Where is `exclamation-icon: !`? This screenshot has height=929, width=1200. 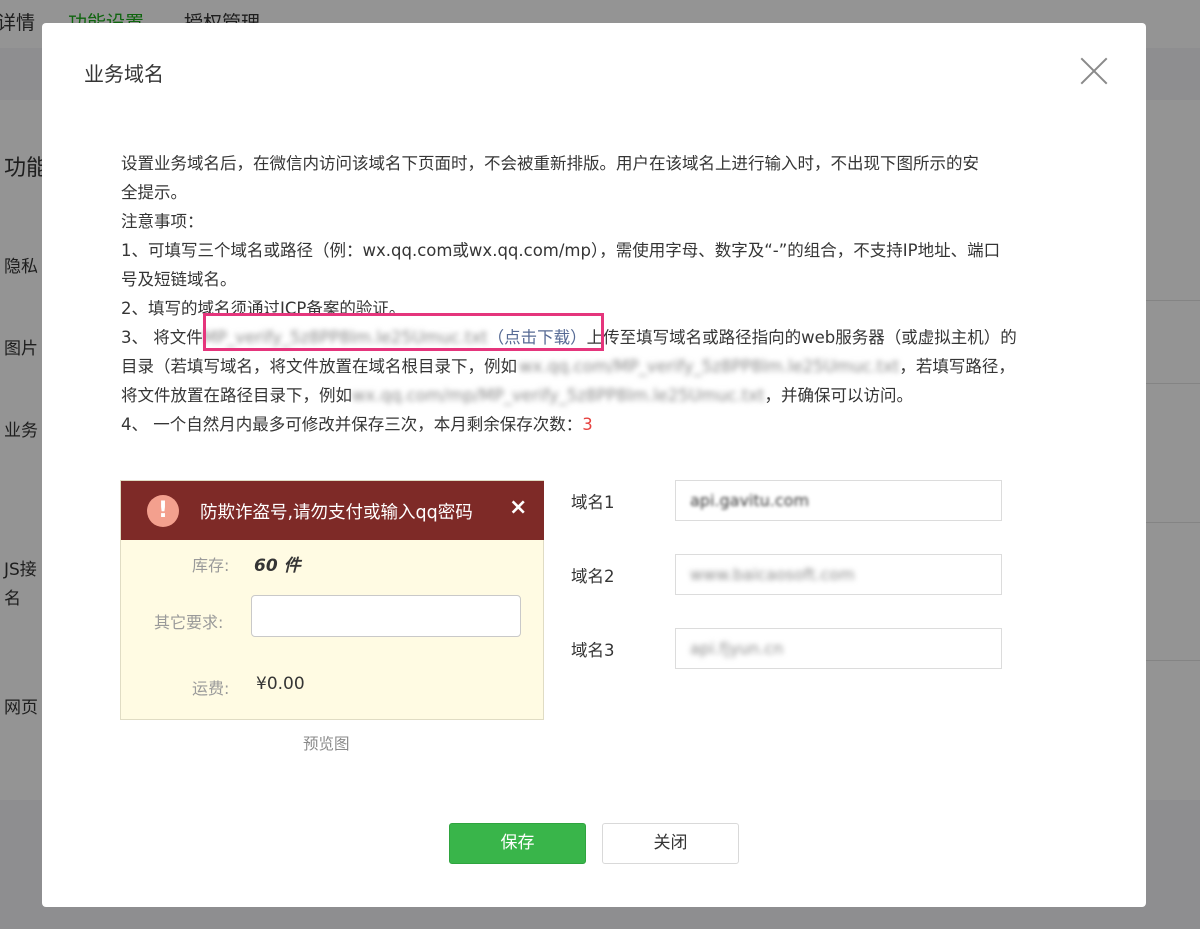
exclamation-icon: ! is located at coordinates (163, 511).